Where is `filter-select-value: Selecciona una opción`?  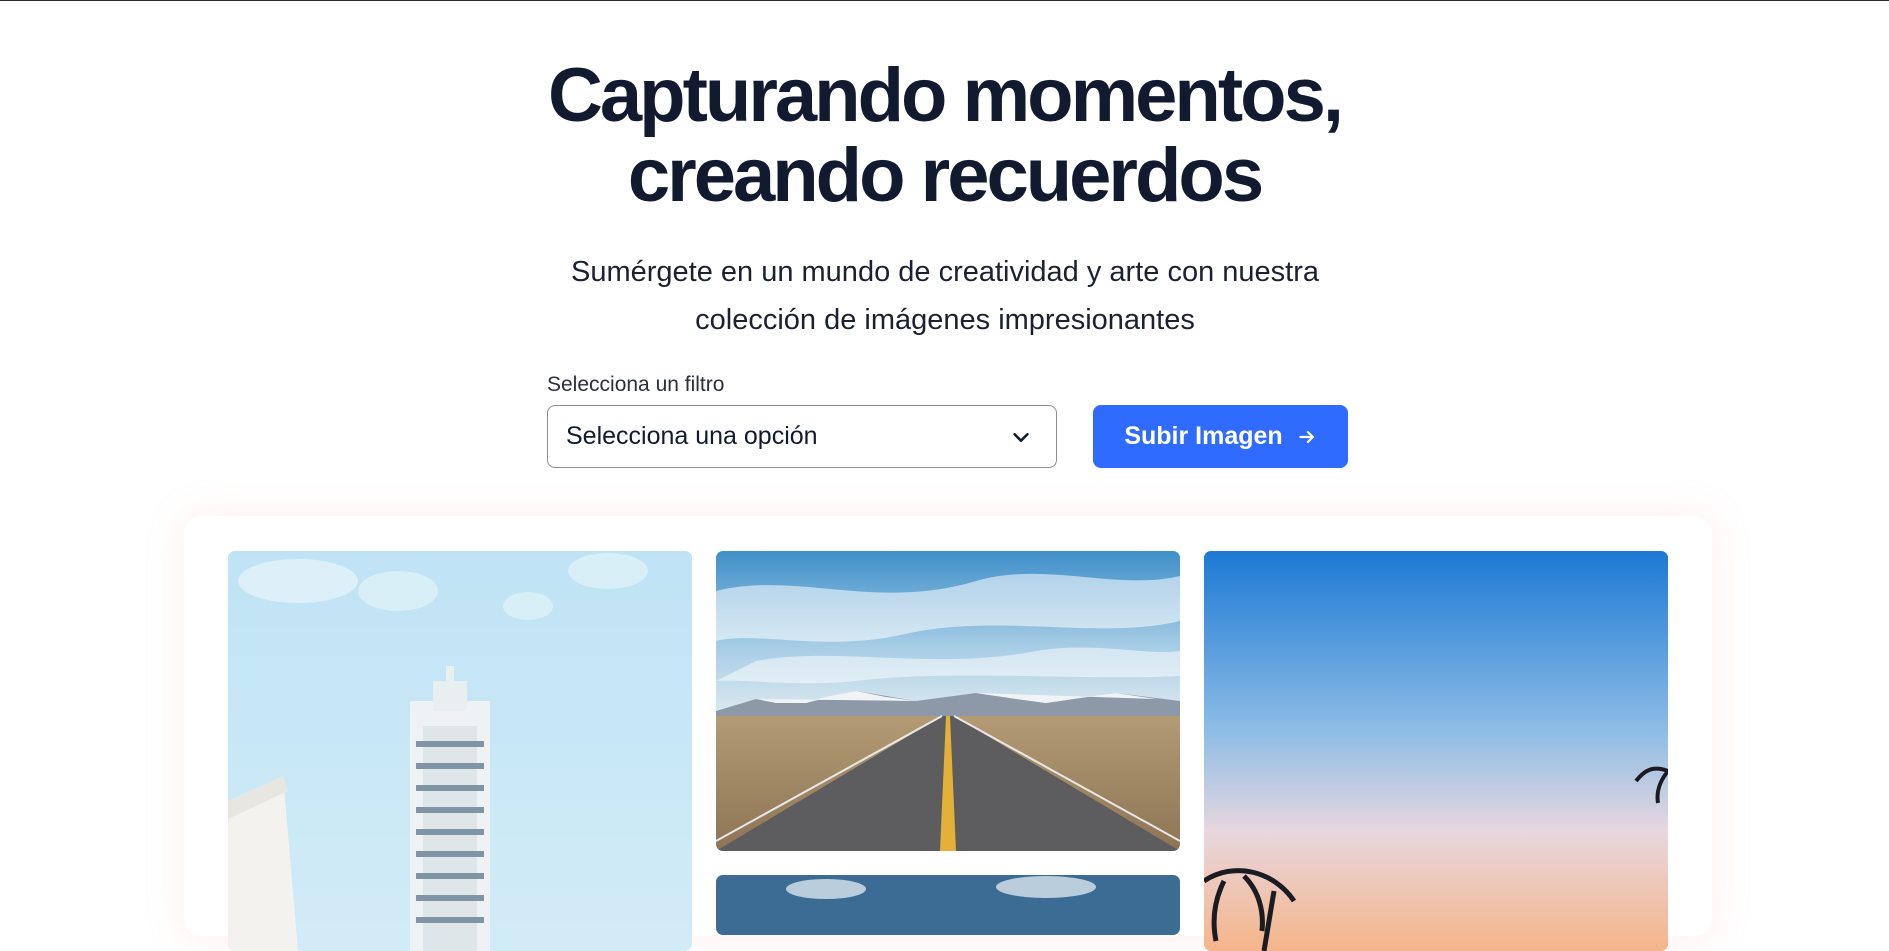 filter-select-value: Selecciona una opción is located at coordinates (692, 436).